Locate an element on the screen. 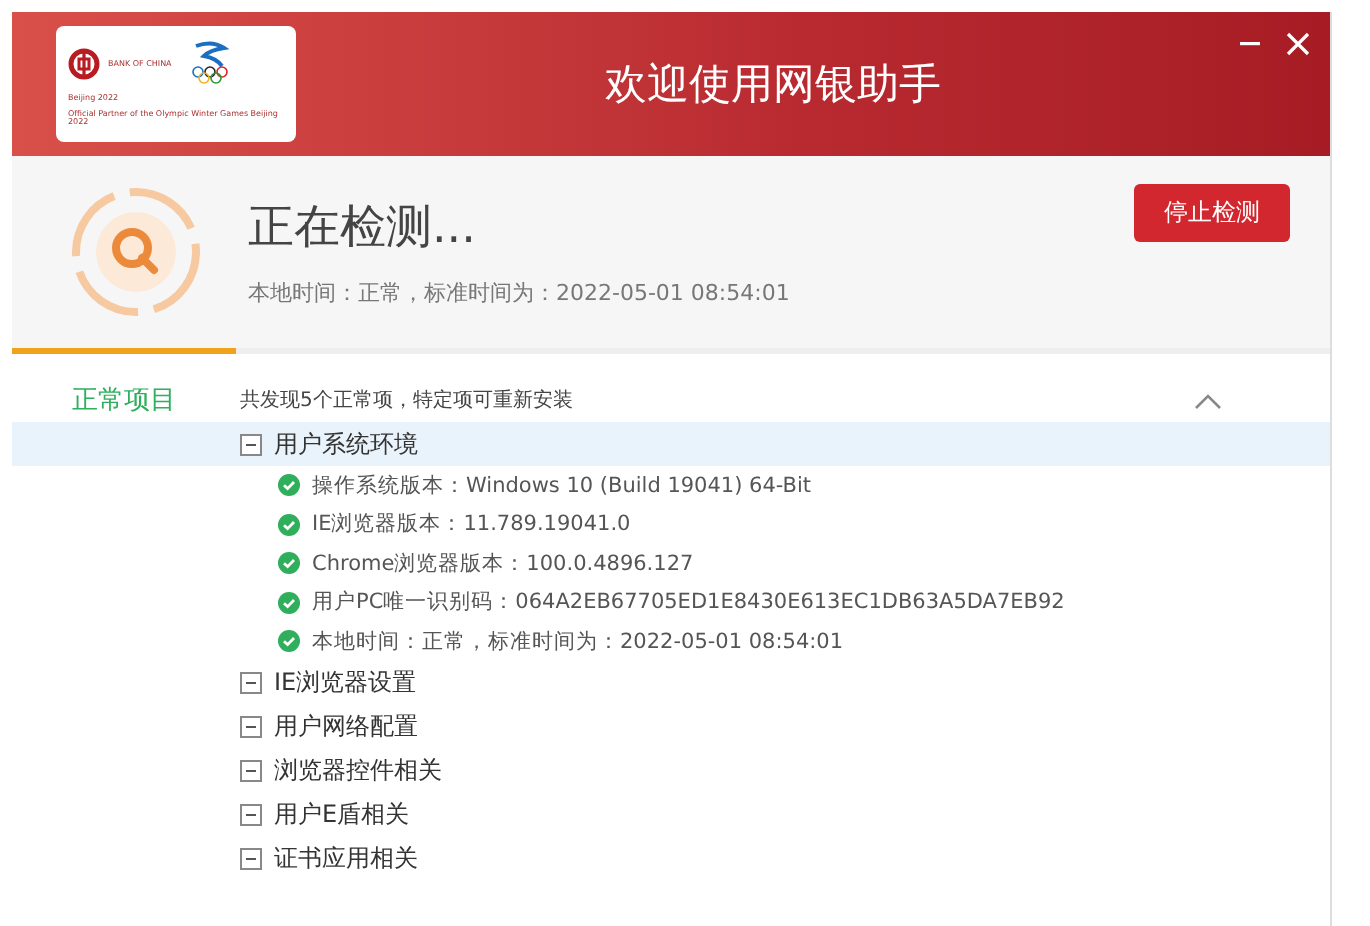  category-summary: 共发现5个正常项，特定项可重新安装 is located at coordinates (407, 400).